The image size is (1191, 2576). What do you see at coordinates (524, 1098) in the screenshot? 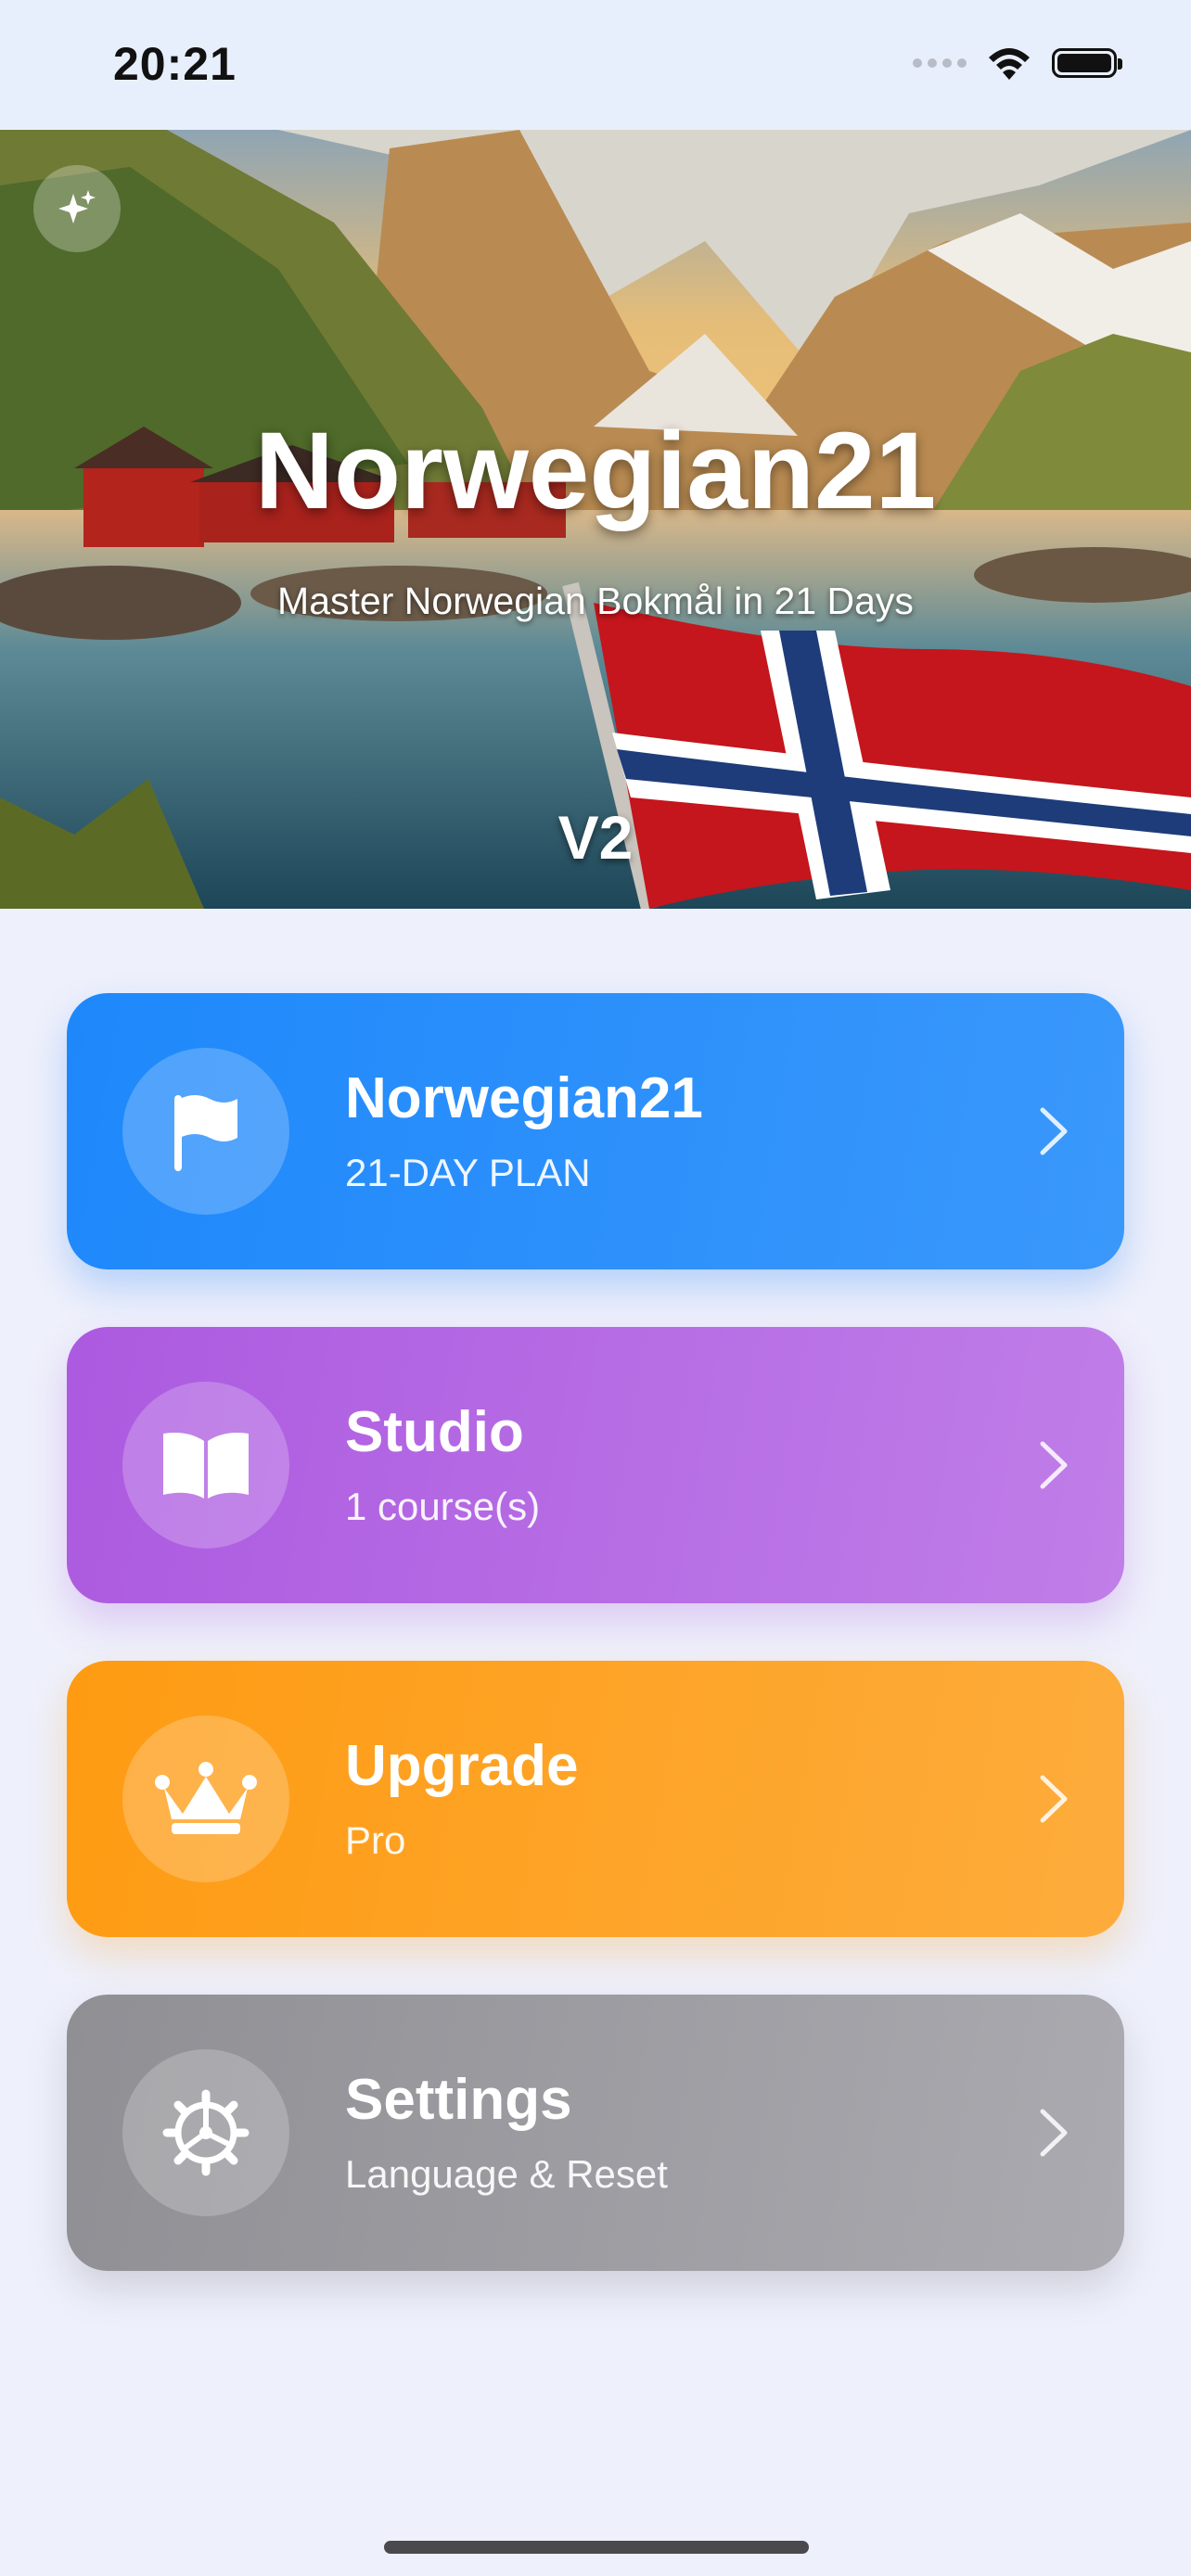
I see `plan-card-title: Norwegian21` at bounding box center [524, 1098].